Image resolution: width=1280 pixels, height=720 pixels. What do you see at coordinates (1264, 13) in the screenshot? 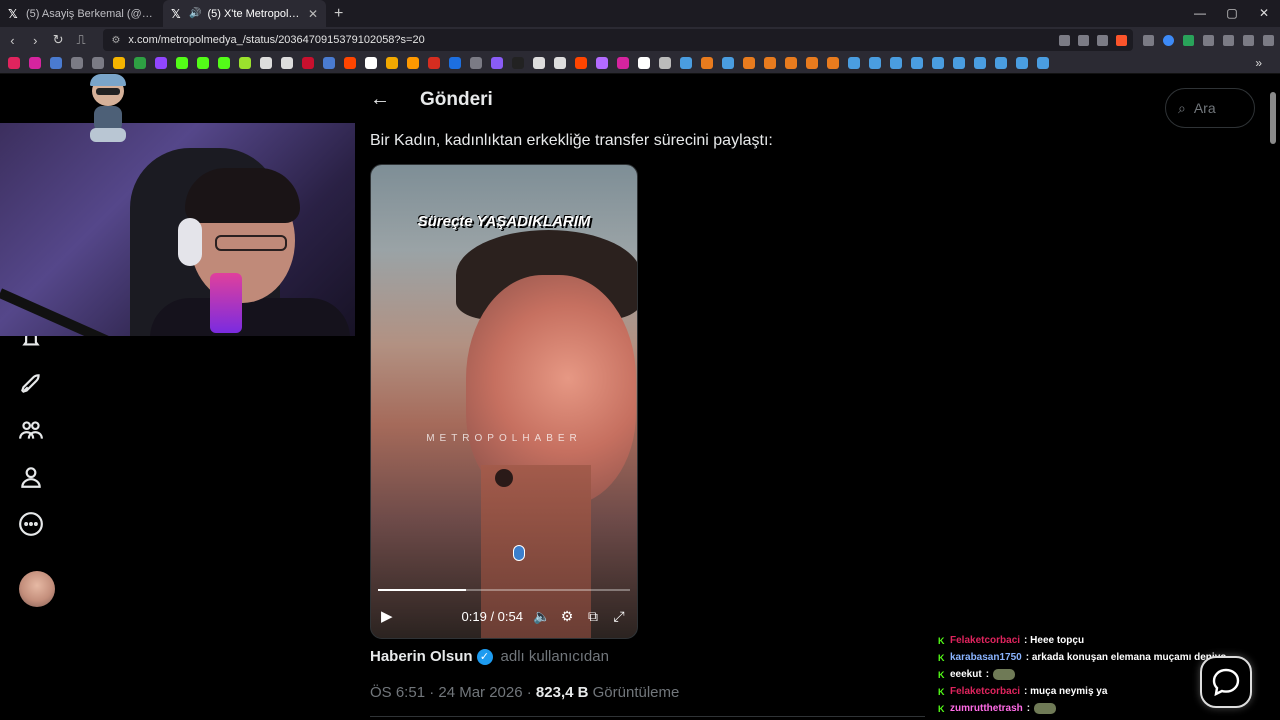
I see `close-window-button: ✕` at bounding box center [1264, 13].